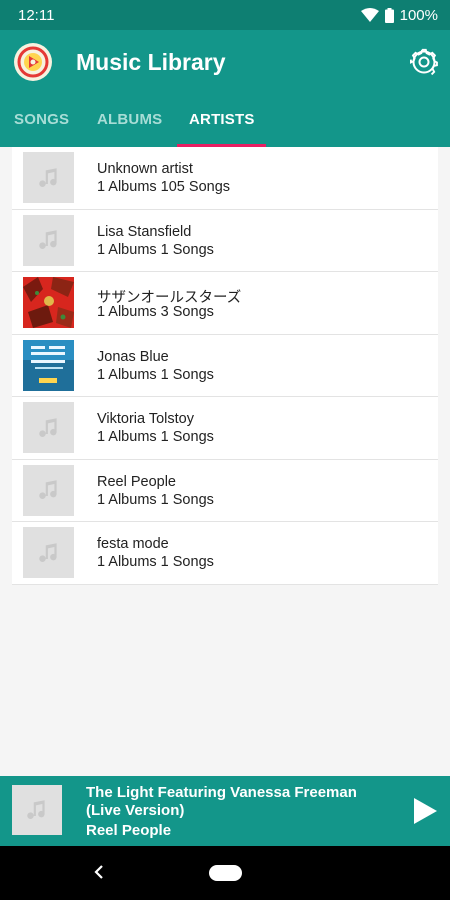 The width and height of the screenshot is (450, 900). I want to click on tab-artists: ARTISTS, so click(222, 119).